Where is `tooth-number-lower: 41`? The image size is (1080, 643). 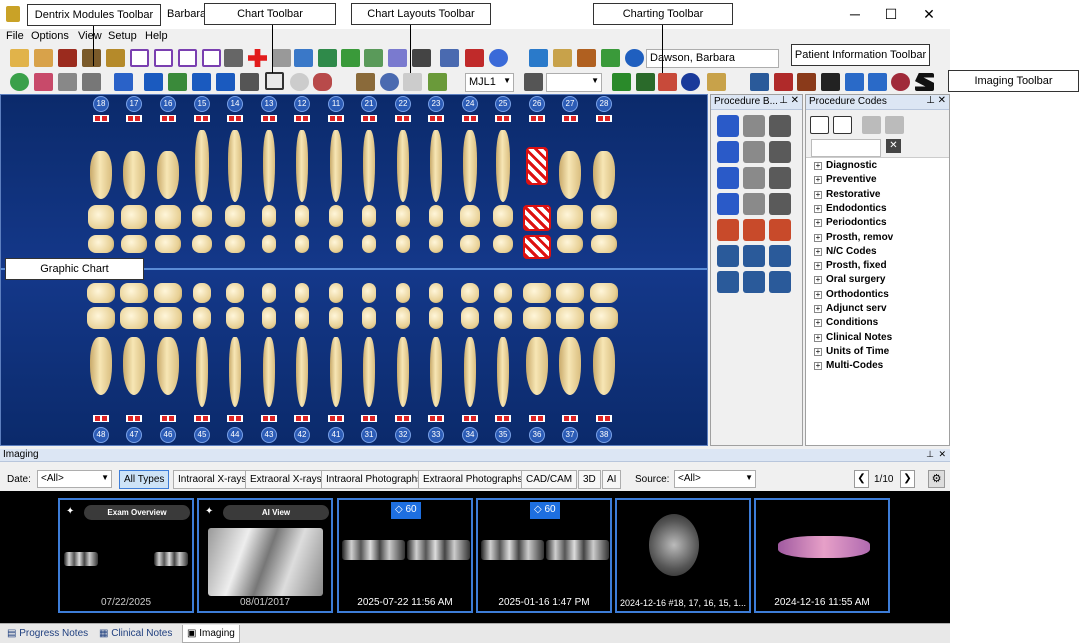
tooth-number-lower: 41 is located at coordinates (336, 435).